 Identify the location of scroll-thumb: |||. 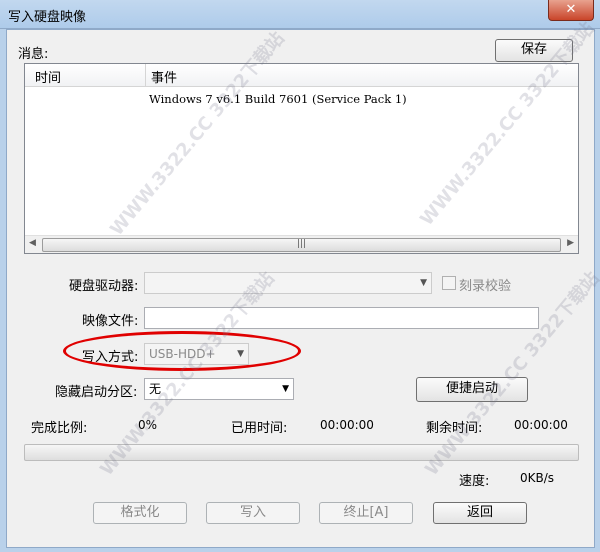
(301, 245).